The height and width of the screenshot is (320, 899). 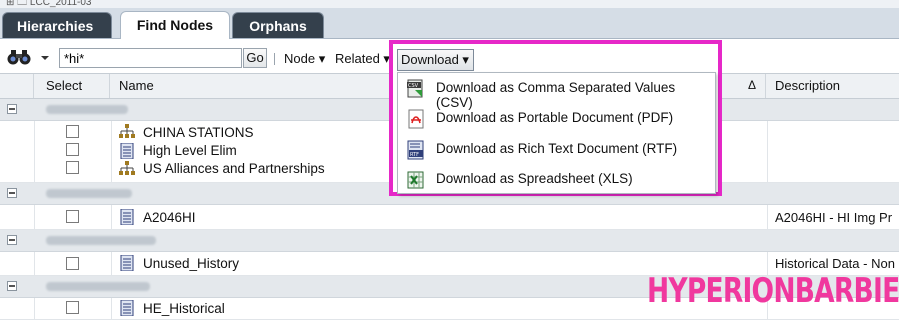 What do you see at coordinates (449, 4) in the screenshot?
I see `hierarchy-breadcrumb-strip: ⊞ 🗀 LCC_2011-03` at bounding box center [449, 4].